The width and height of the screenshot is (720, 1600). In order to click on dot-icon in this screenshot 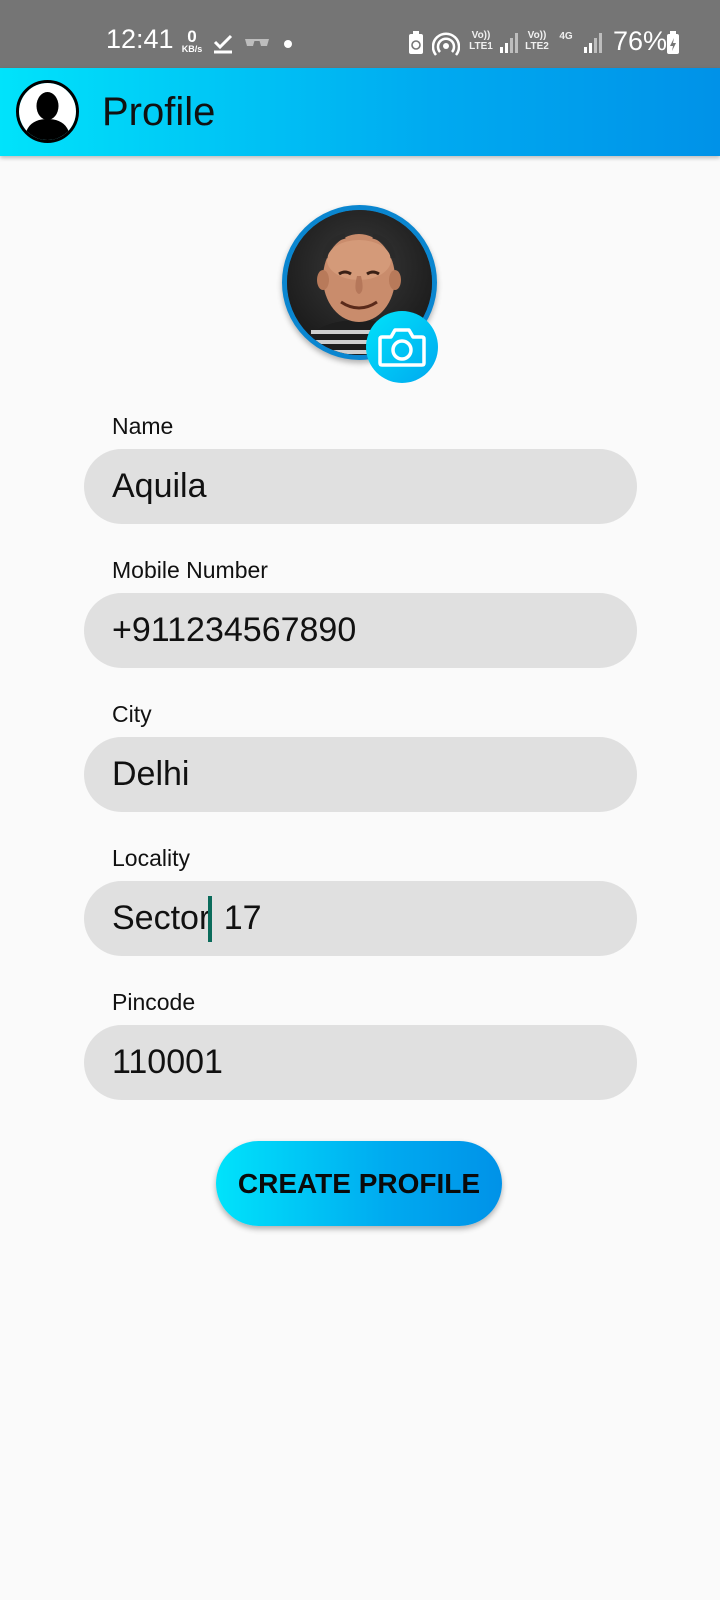, I will do `click(288, 44)`.